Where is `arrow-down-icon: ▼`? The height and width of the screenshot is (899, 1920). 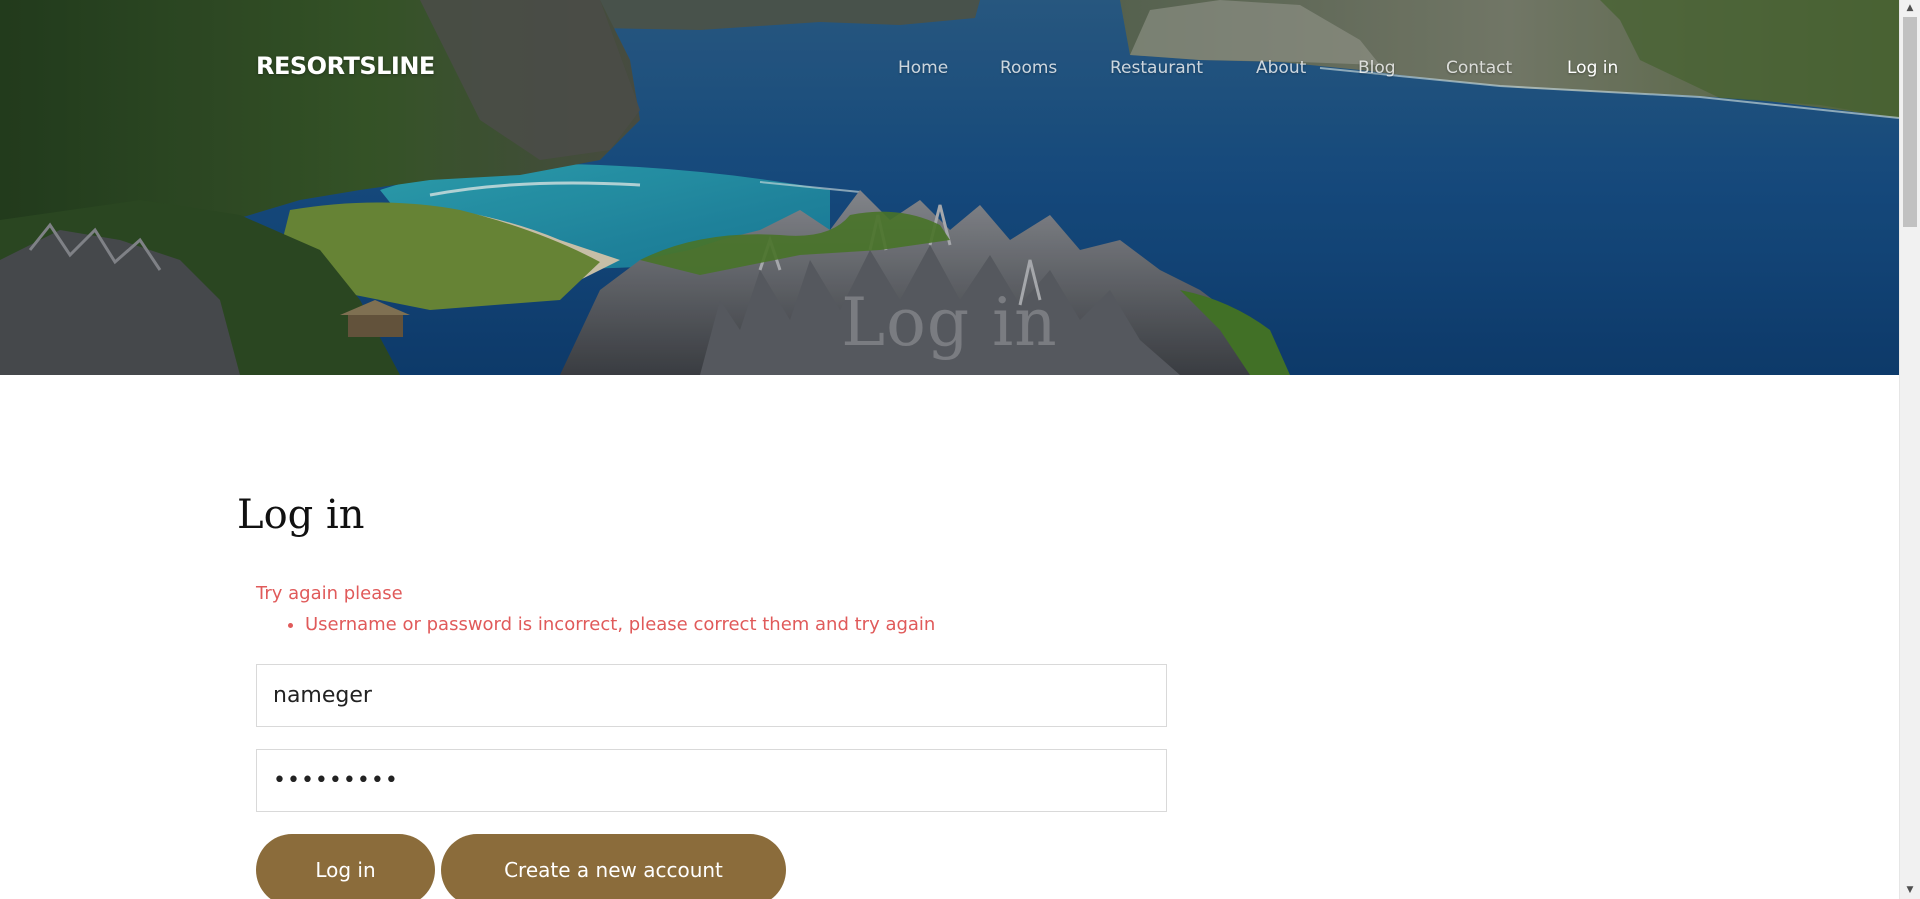
arrow-down-icon: ▼ is located at coordinates (1910, 890).